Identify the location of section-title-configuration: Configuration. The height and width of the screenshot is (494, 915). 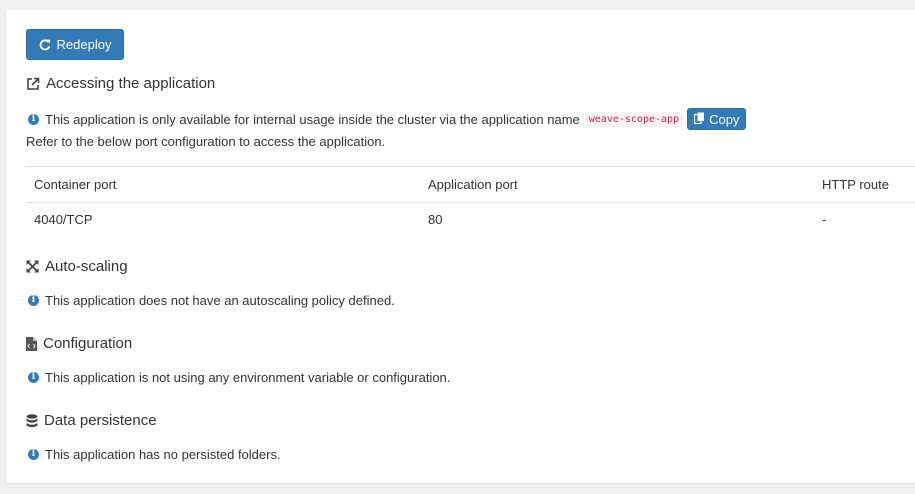
(79, 343).